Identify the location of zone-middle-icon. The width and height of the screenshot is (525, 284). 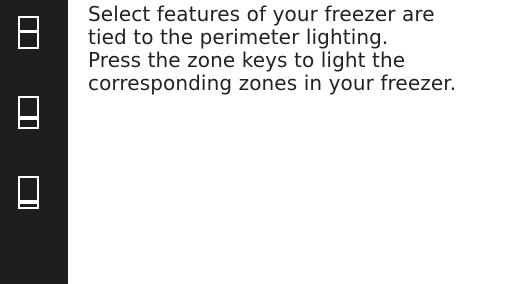
(28, 118).